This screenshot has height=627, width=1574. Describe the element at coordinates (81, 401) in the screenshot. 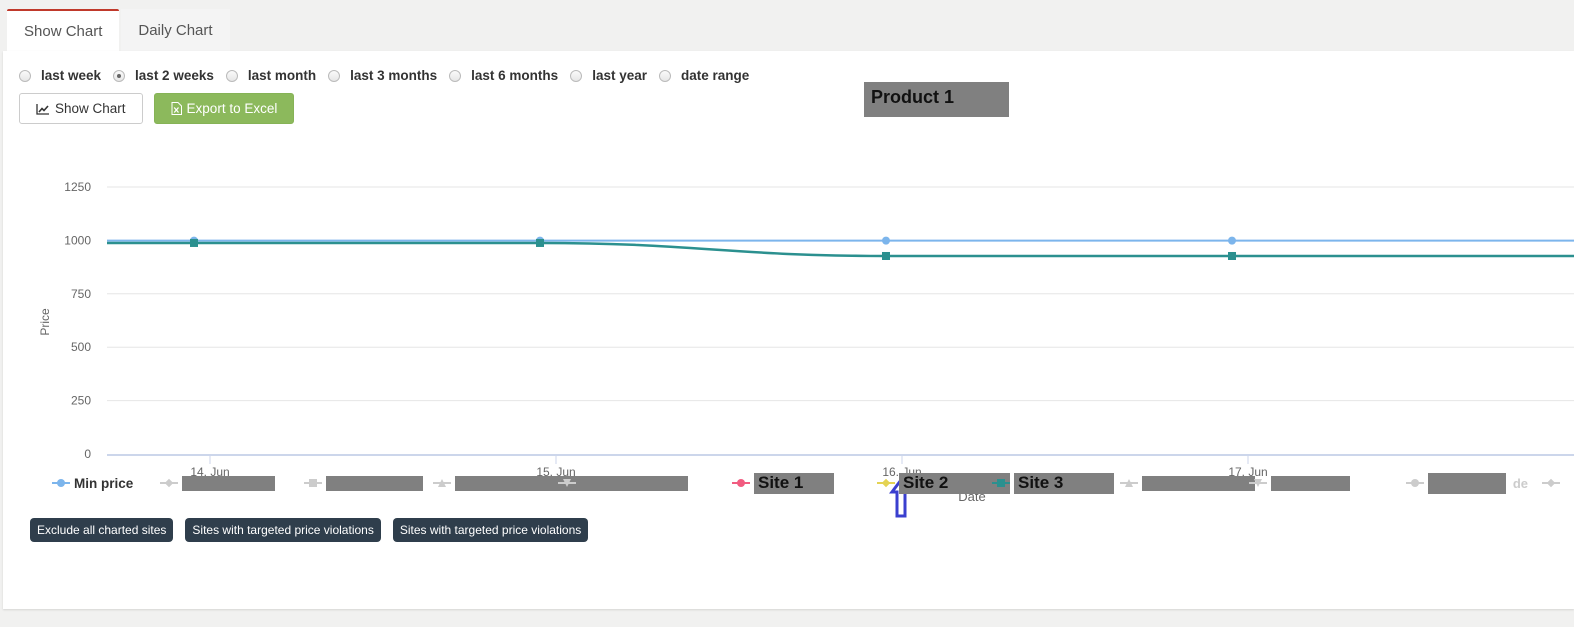

I see `y-tick-label: 250` at that location.